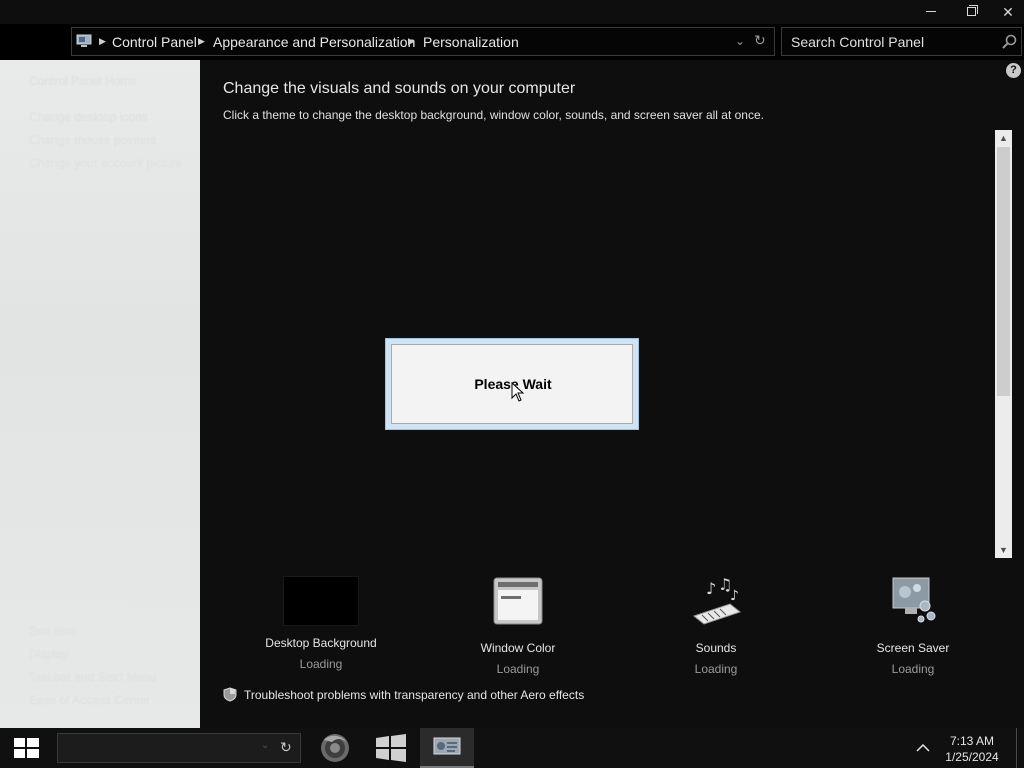  Describe the element at coordinates (314, 42) in the screenshot. I see `breadcrumb-appearance: Appearance and Personalization` at that location.